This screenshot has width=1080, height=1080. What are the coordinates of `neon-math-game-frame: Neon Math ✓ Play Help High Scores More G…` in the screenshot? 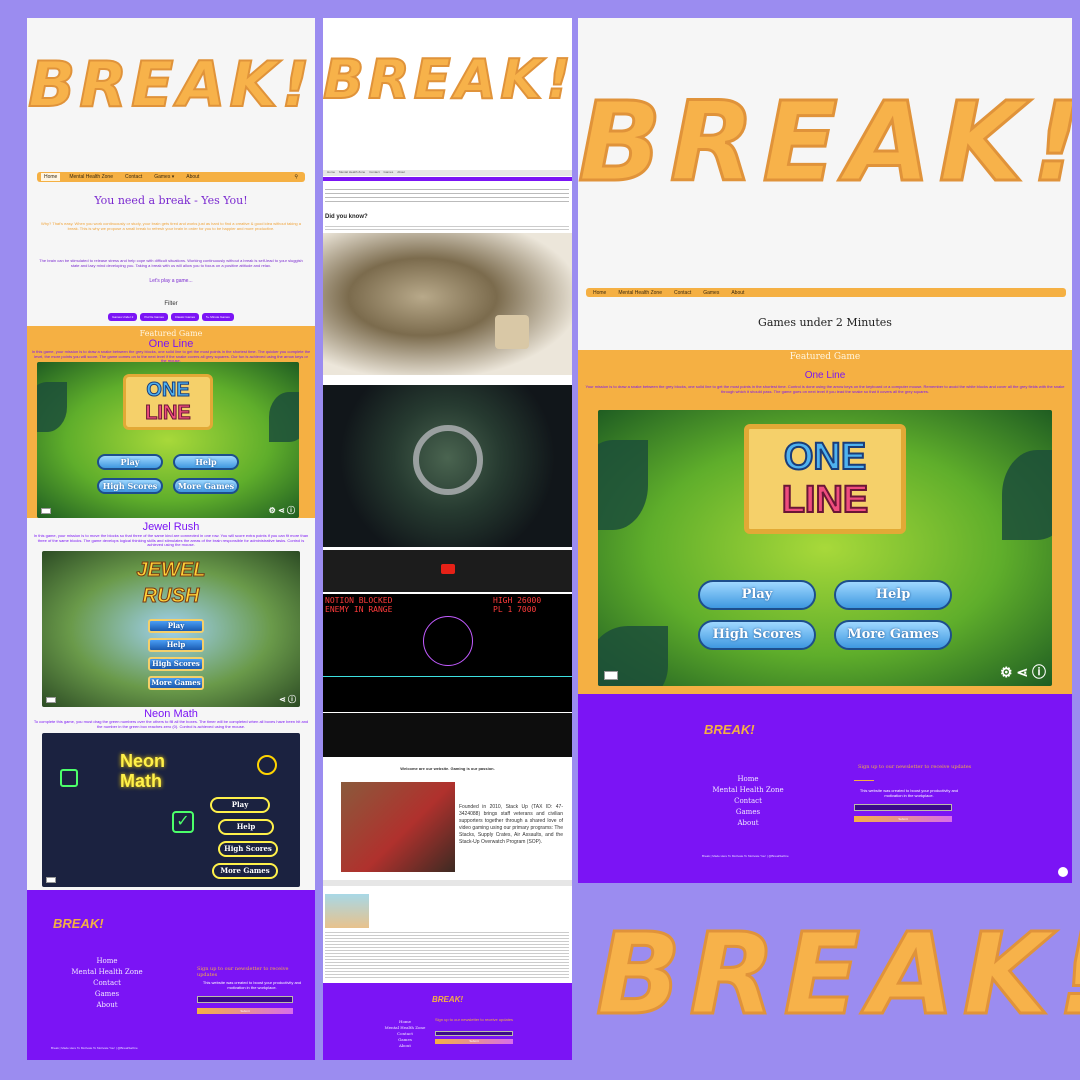 It's located at (171, 810).